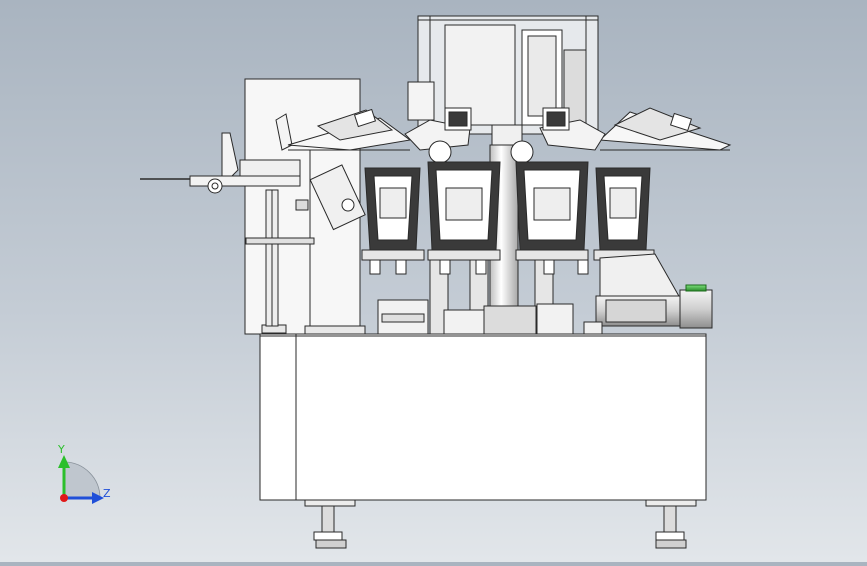 The image size is (867, 566). I want to click on lower-left-parts, so click(403, 318).